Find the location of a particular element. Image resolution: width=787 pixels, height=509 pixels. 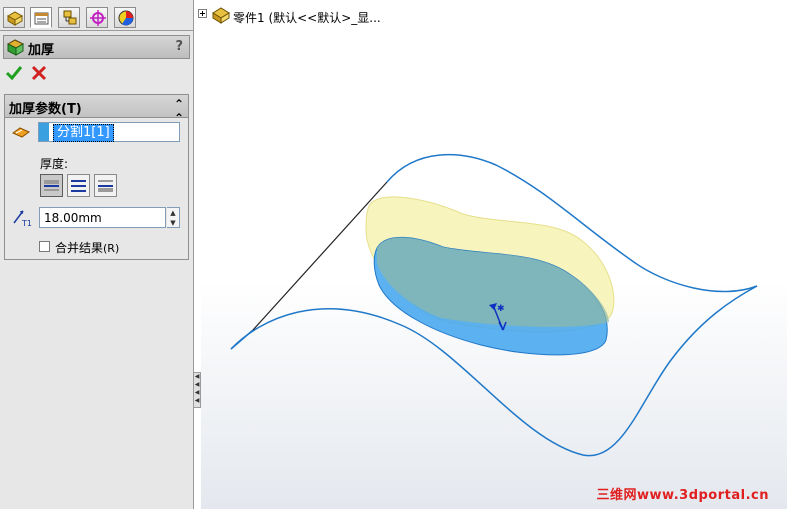

close-icon is located at coordinates (39, 73).